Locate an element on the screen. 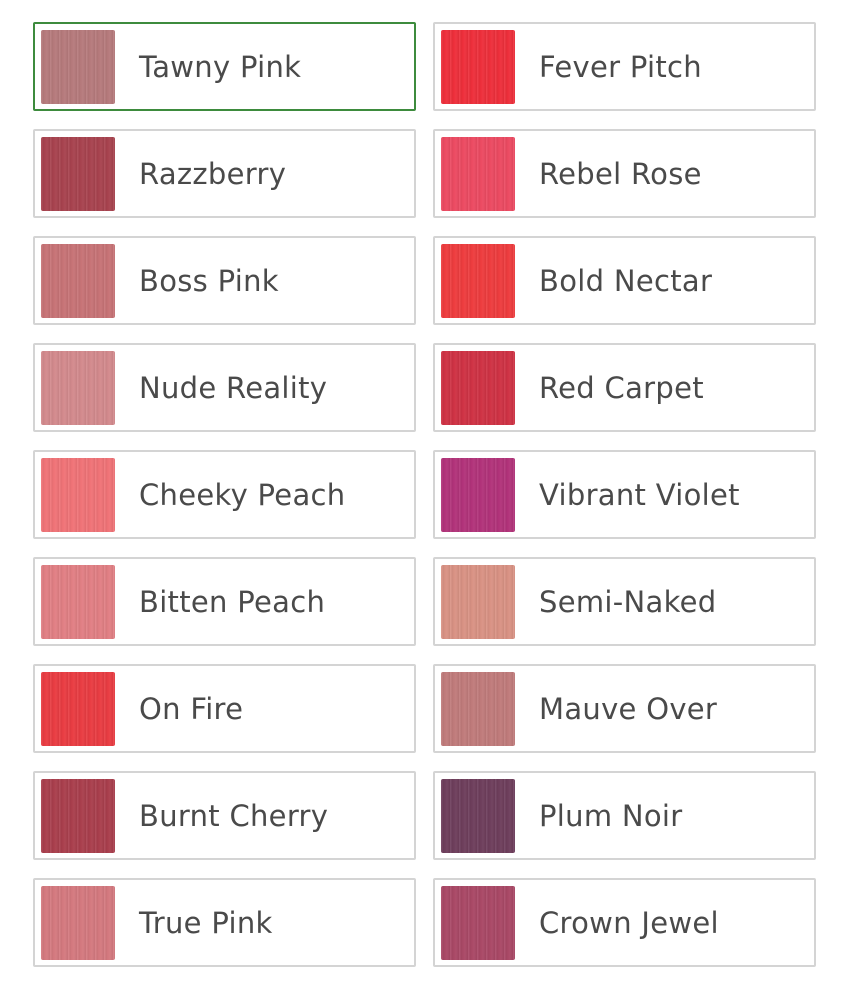 This screenshot has height=999, width=848. swatch-option-nude-reality: Nude Reality is located at coordinates (224, 387).